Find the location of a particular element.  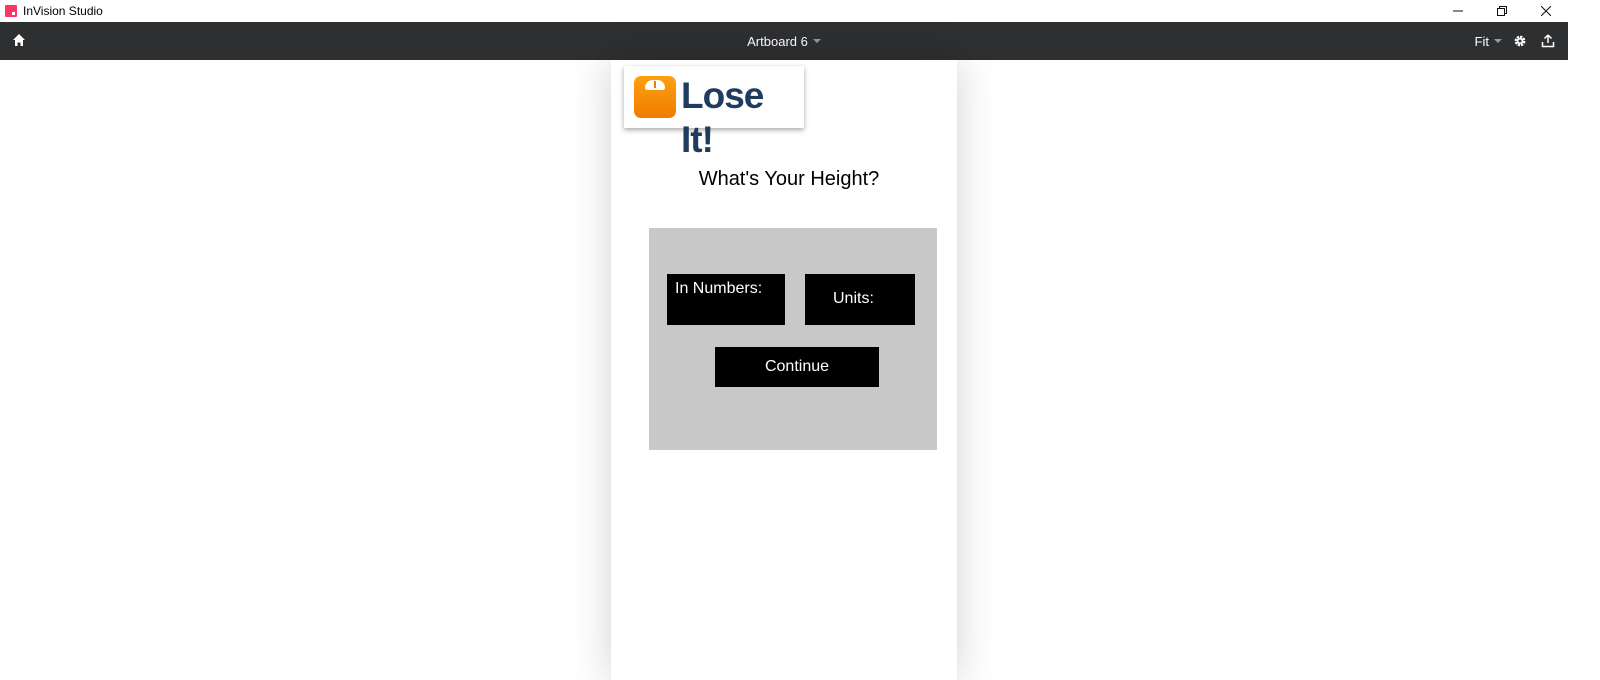

close-button is located at coordinates (1546, 11).